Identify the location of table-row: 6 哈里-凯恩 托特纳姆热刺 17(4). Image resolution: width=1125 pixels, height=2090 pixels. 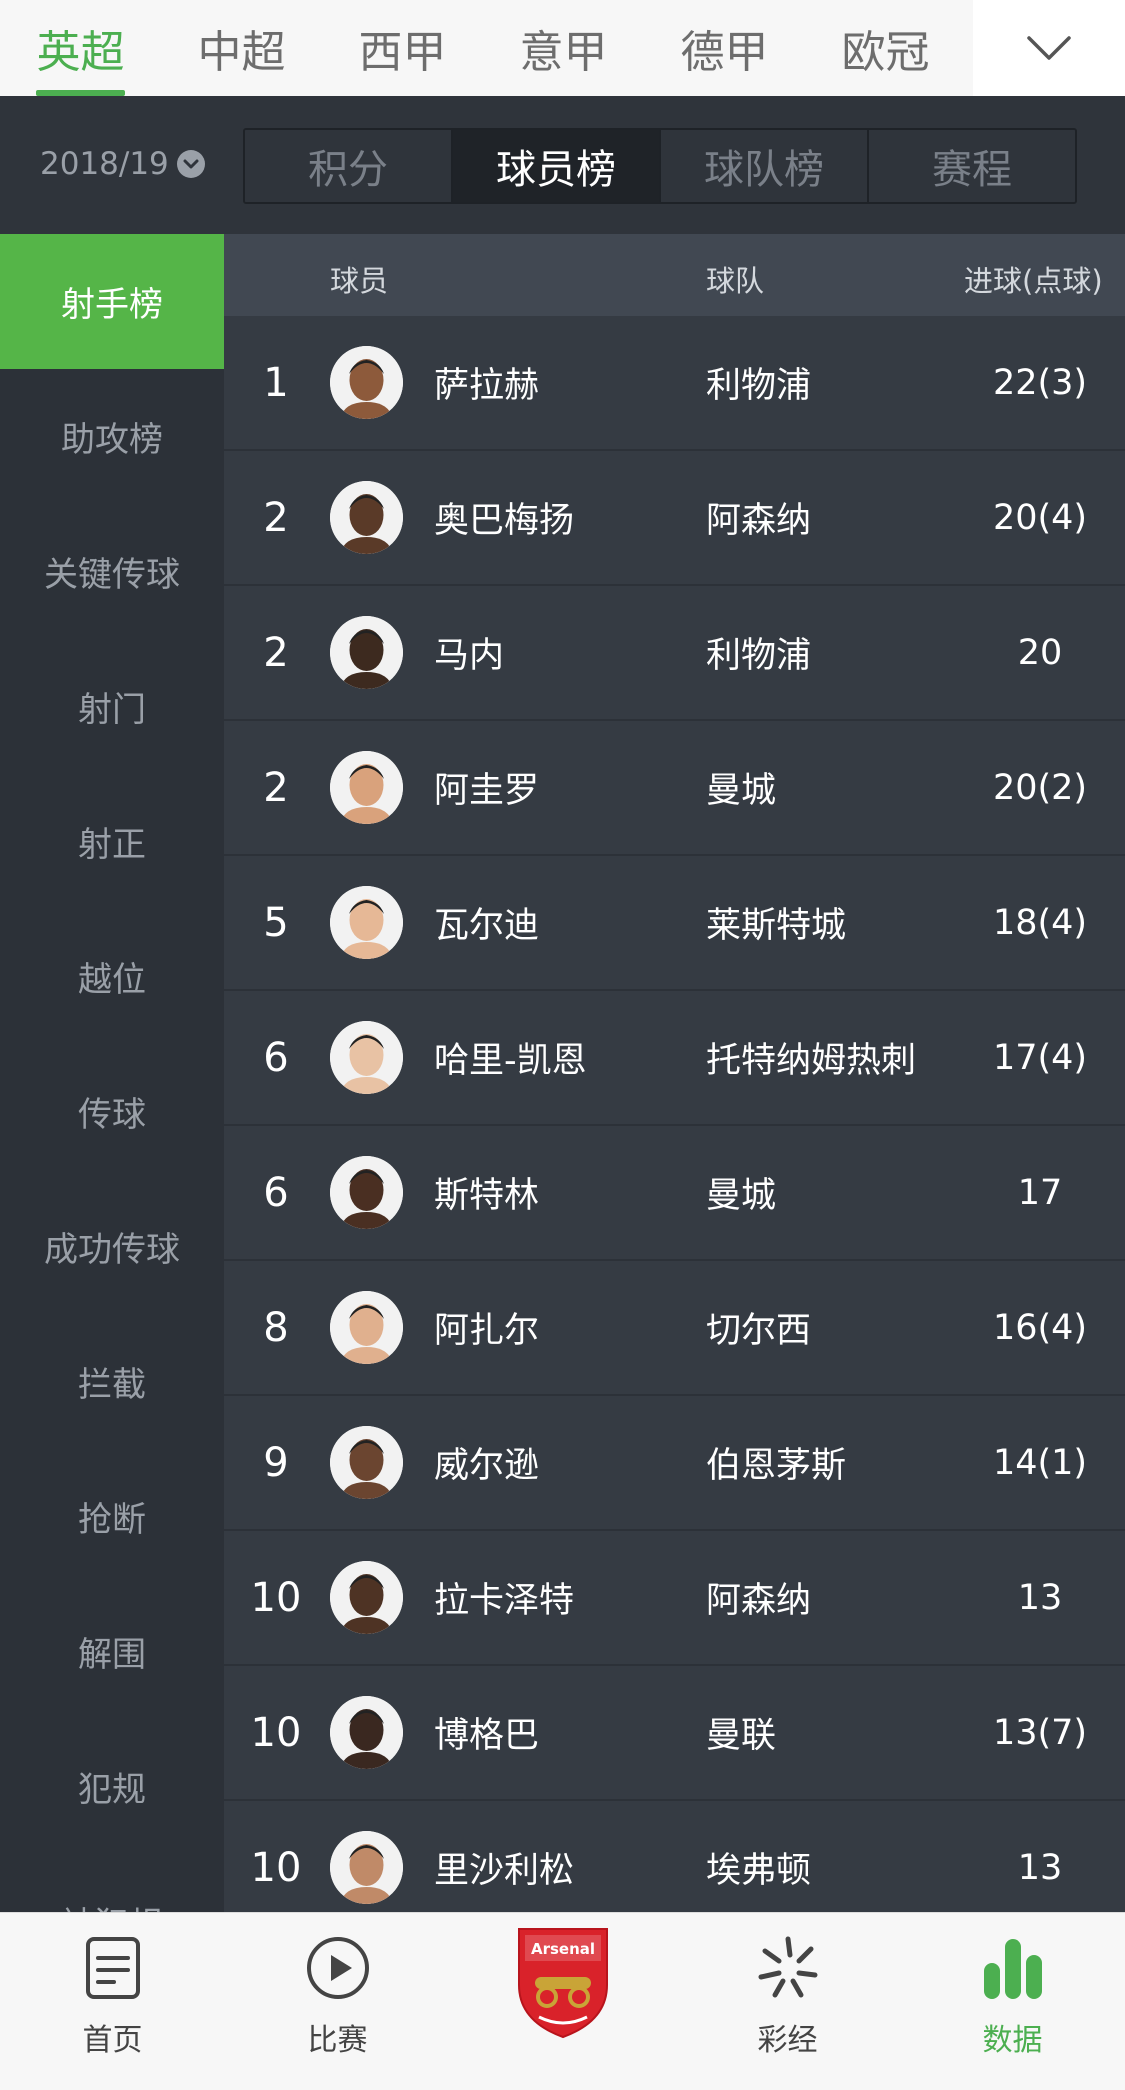
(674, 1058).